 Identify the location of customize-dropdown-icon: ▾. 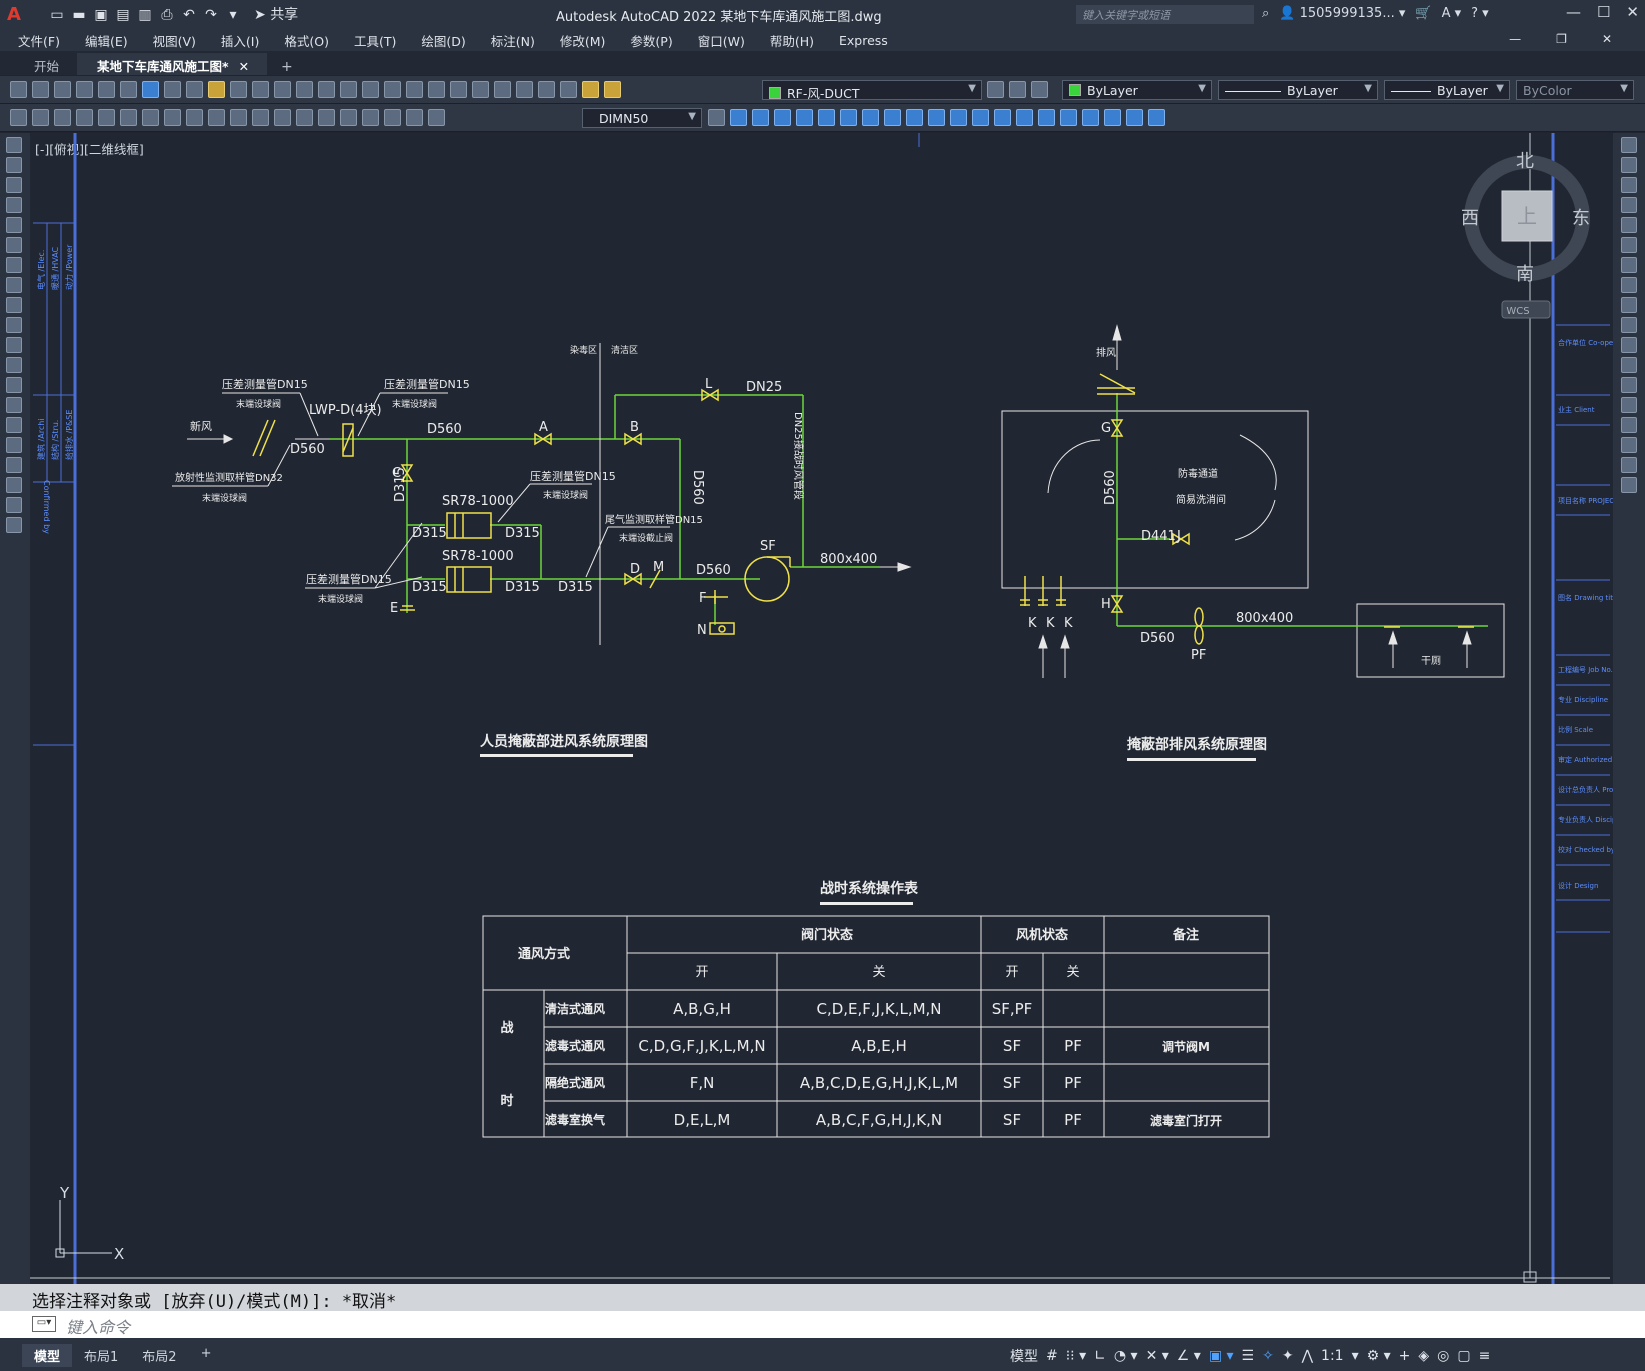
(233, 15).